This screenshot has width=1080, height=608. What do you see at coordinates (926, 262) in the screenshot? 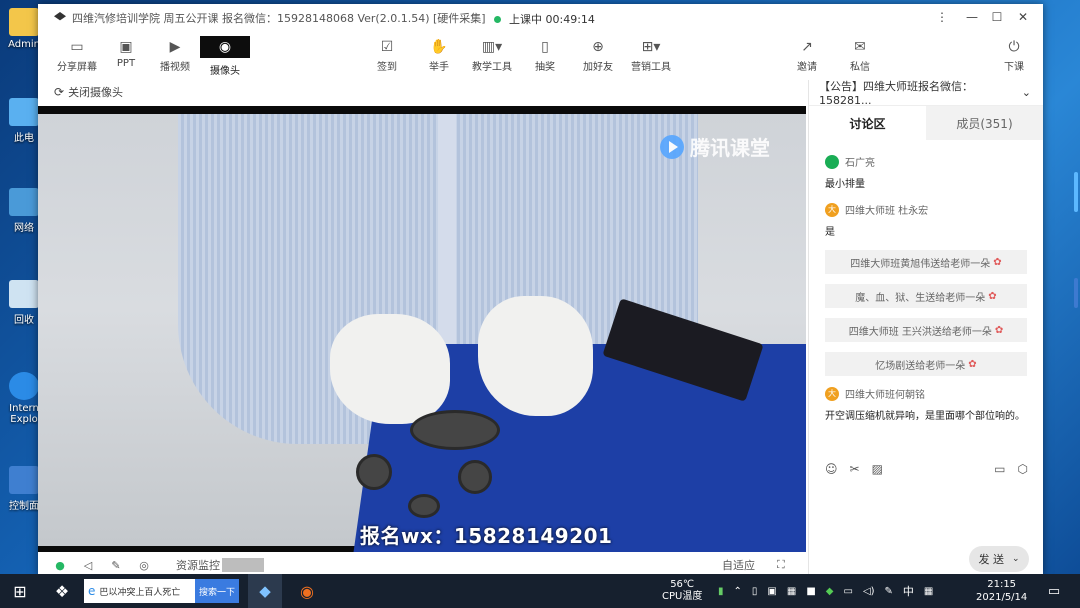
I see `gift-notice: 四维大师班黄旭伟送给老师一朵 ✿` at bounding box center [926, 262].